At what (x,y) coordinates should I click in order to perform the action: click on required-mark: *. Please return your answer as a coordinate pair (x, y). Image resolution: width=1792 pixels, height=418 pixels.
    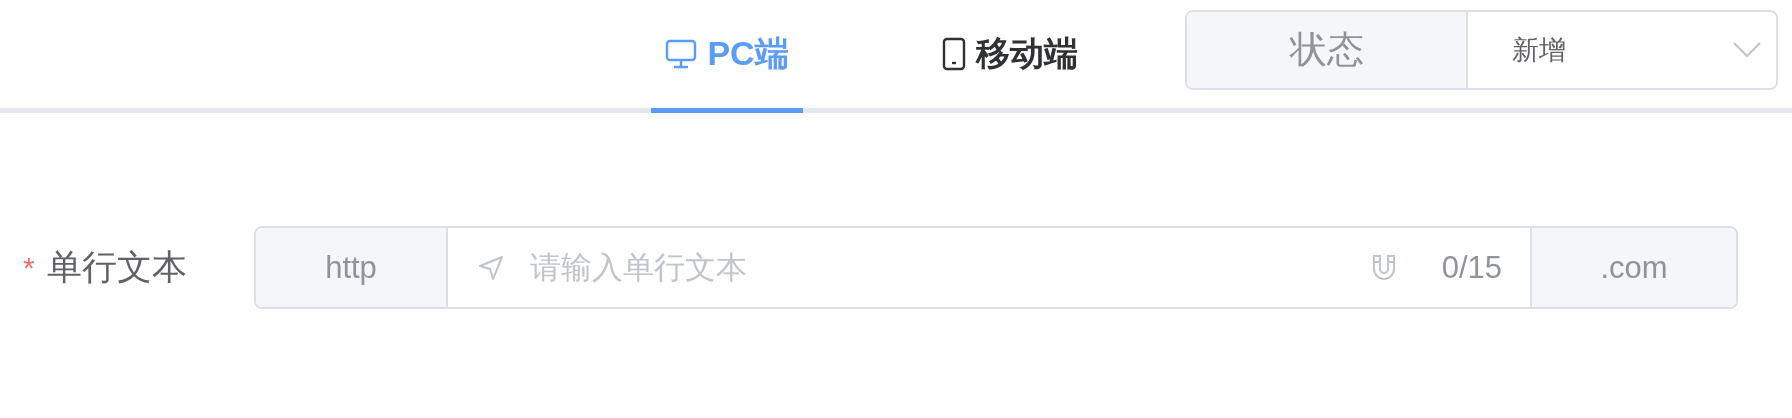
    Looking at the image, I should click on (29, 267).